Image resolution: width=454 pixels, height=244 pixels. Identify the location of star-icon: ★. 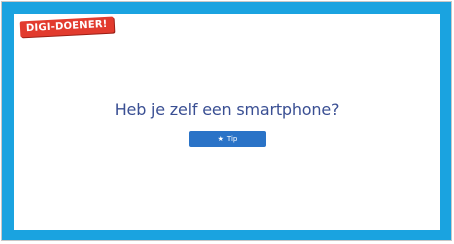
(220, 138).